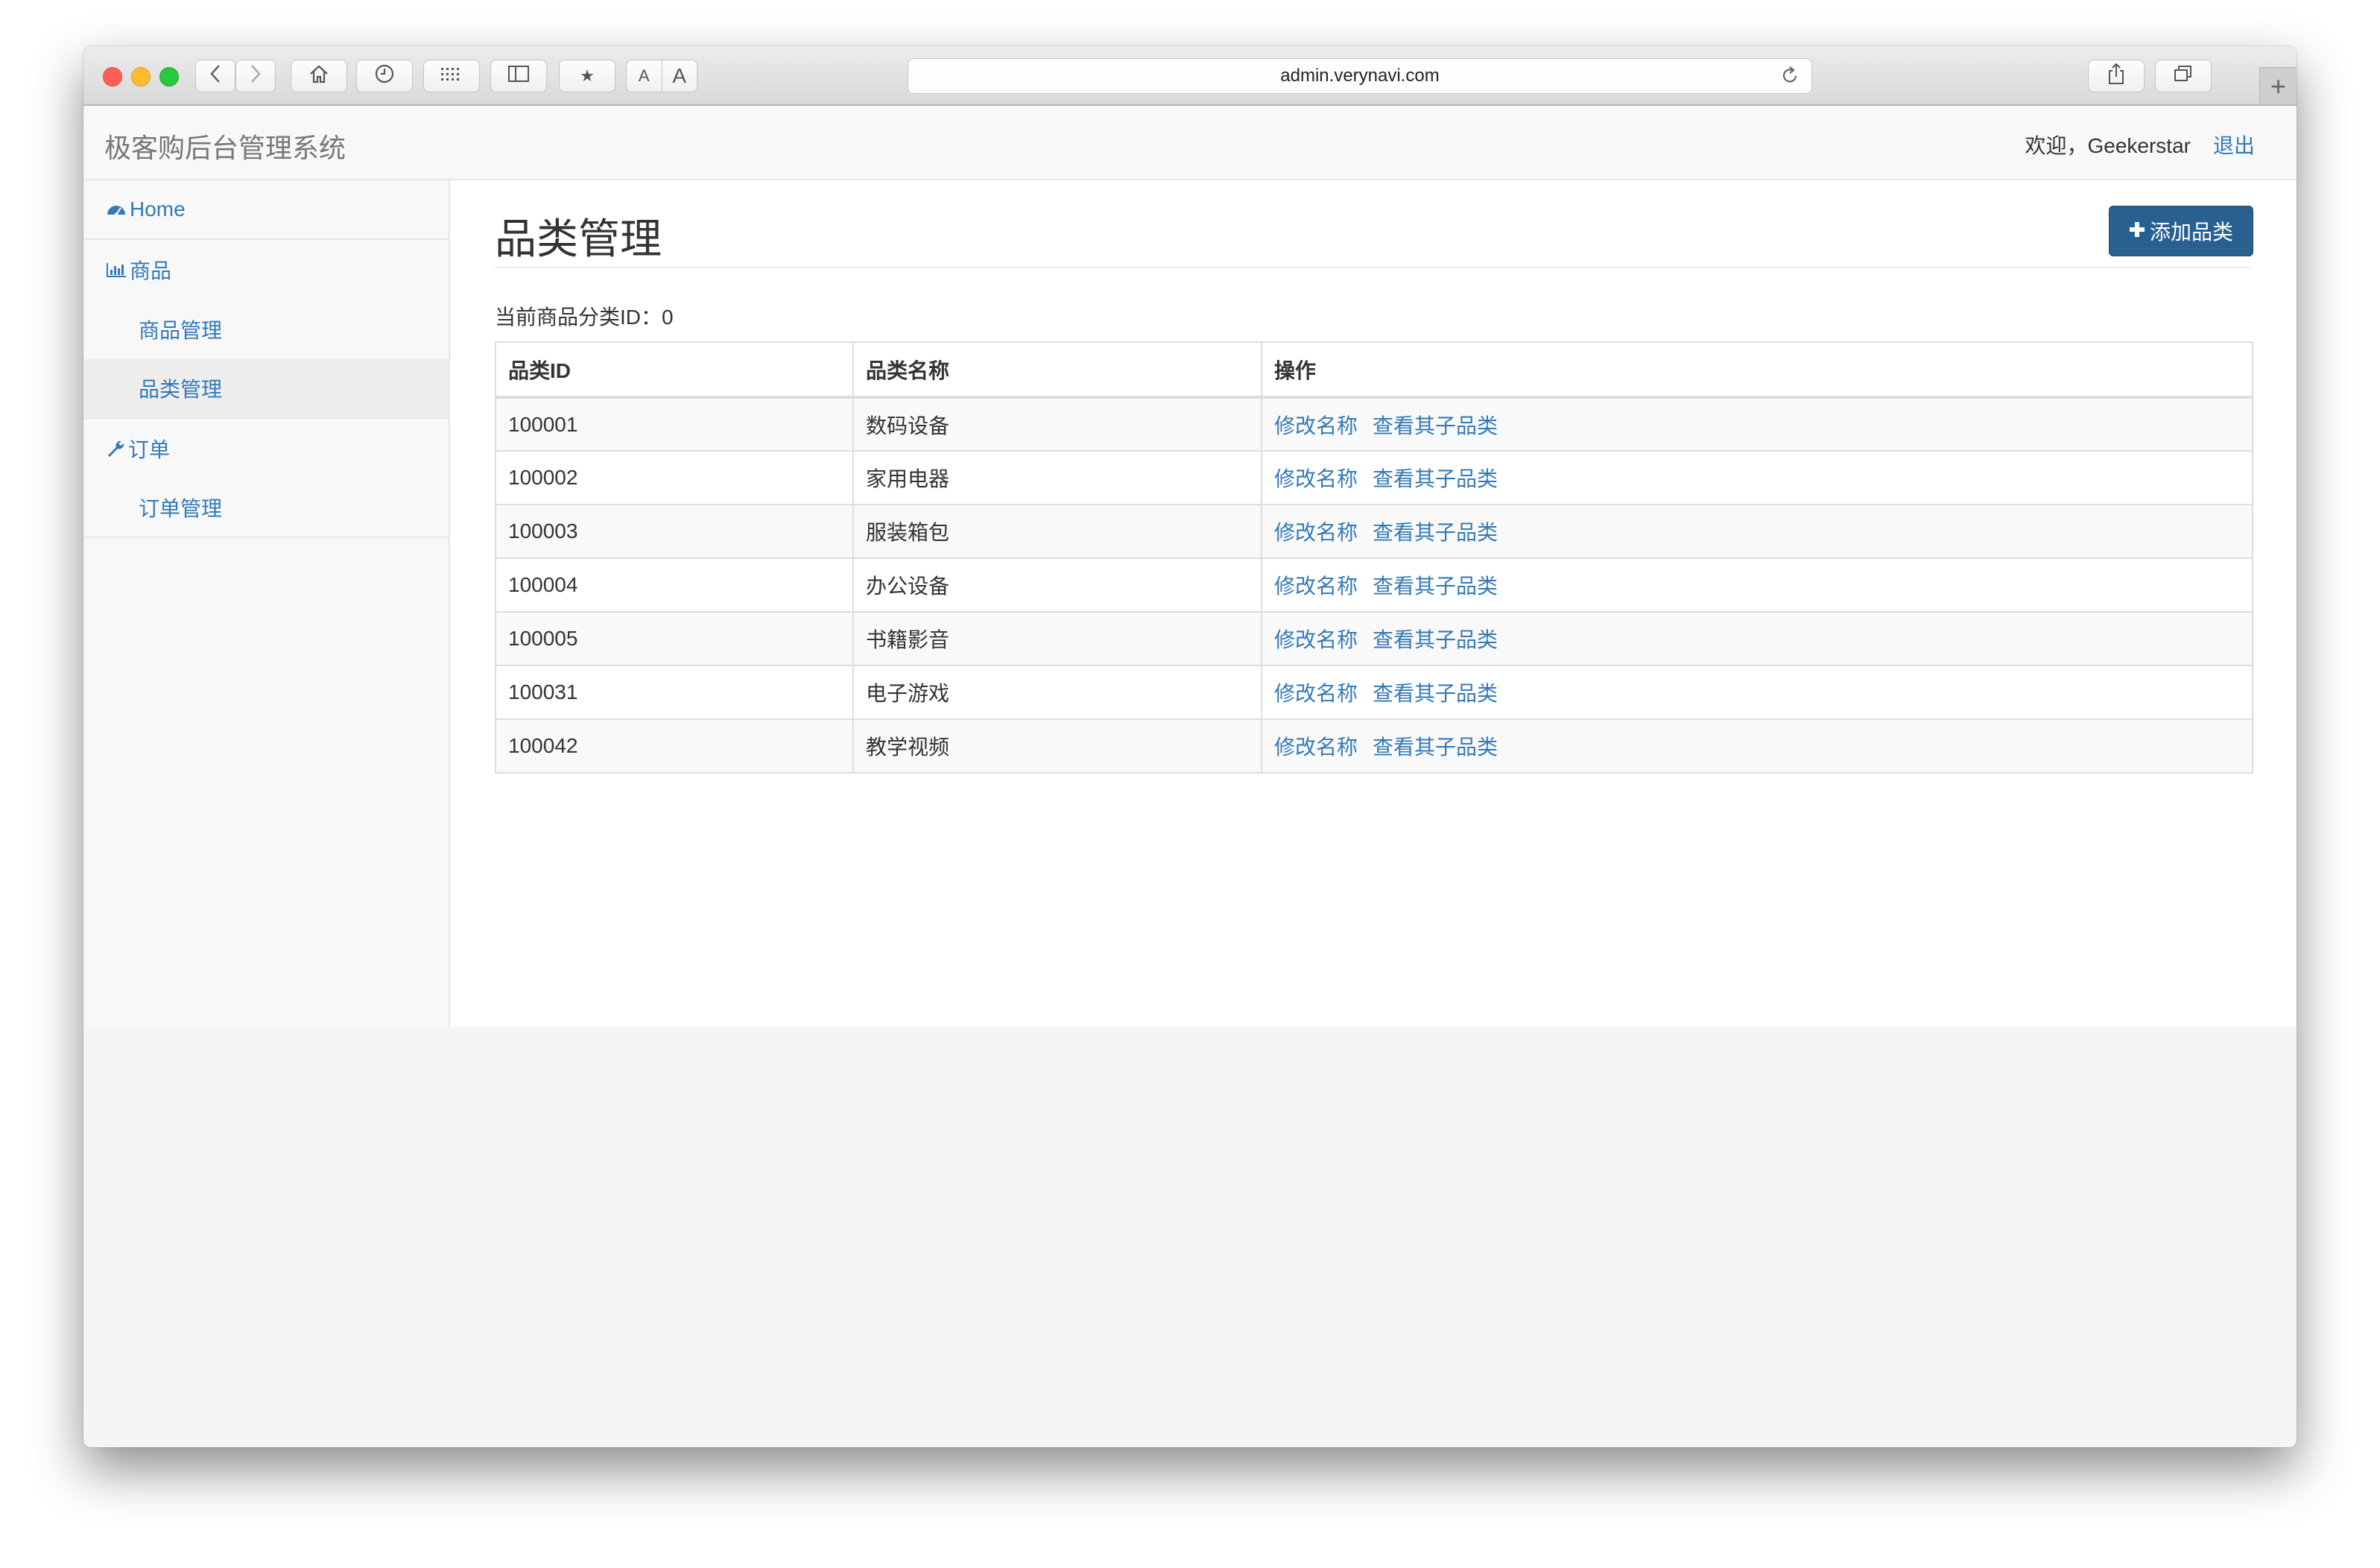 The image size is (2380, 1568). What do you see at coordinates (1057, 746) in the screenshot?
I see `category-name-cell: 教学视频` at bounding box center [1057, 746].